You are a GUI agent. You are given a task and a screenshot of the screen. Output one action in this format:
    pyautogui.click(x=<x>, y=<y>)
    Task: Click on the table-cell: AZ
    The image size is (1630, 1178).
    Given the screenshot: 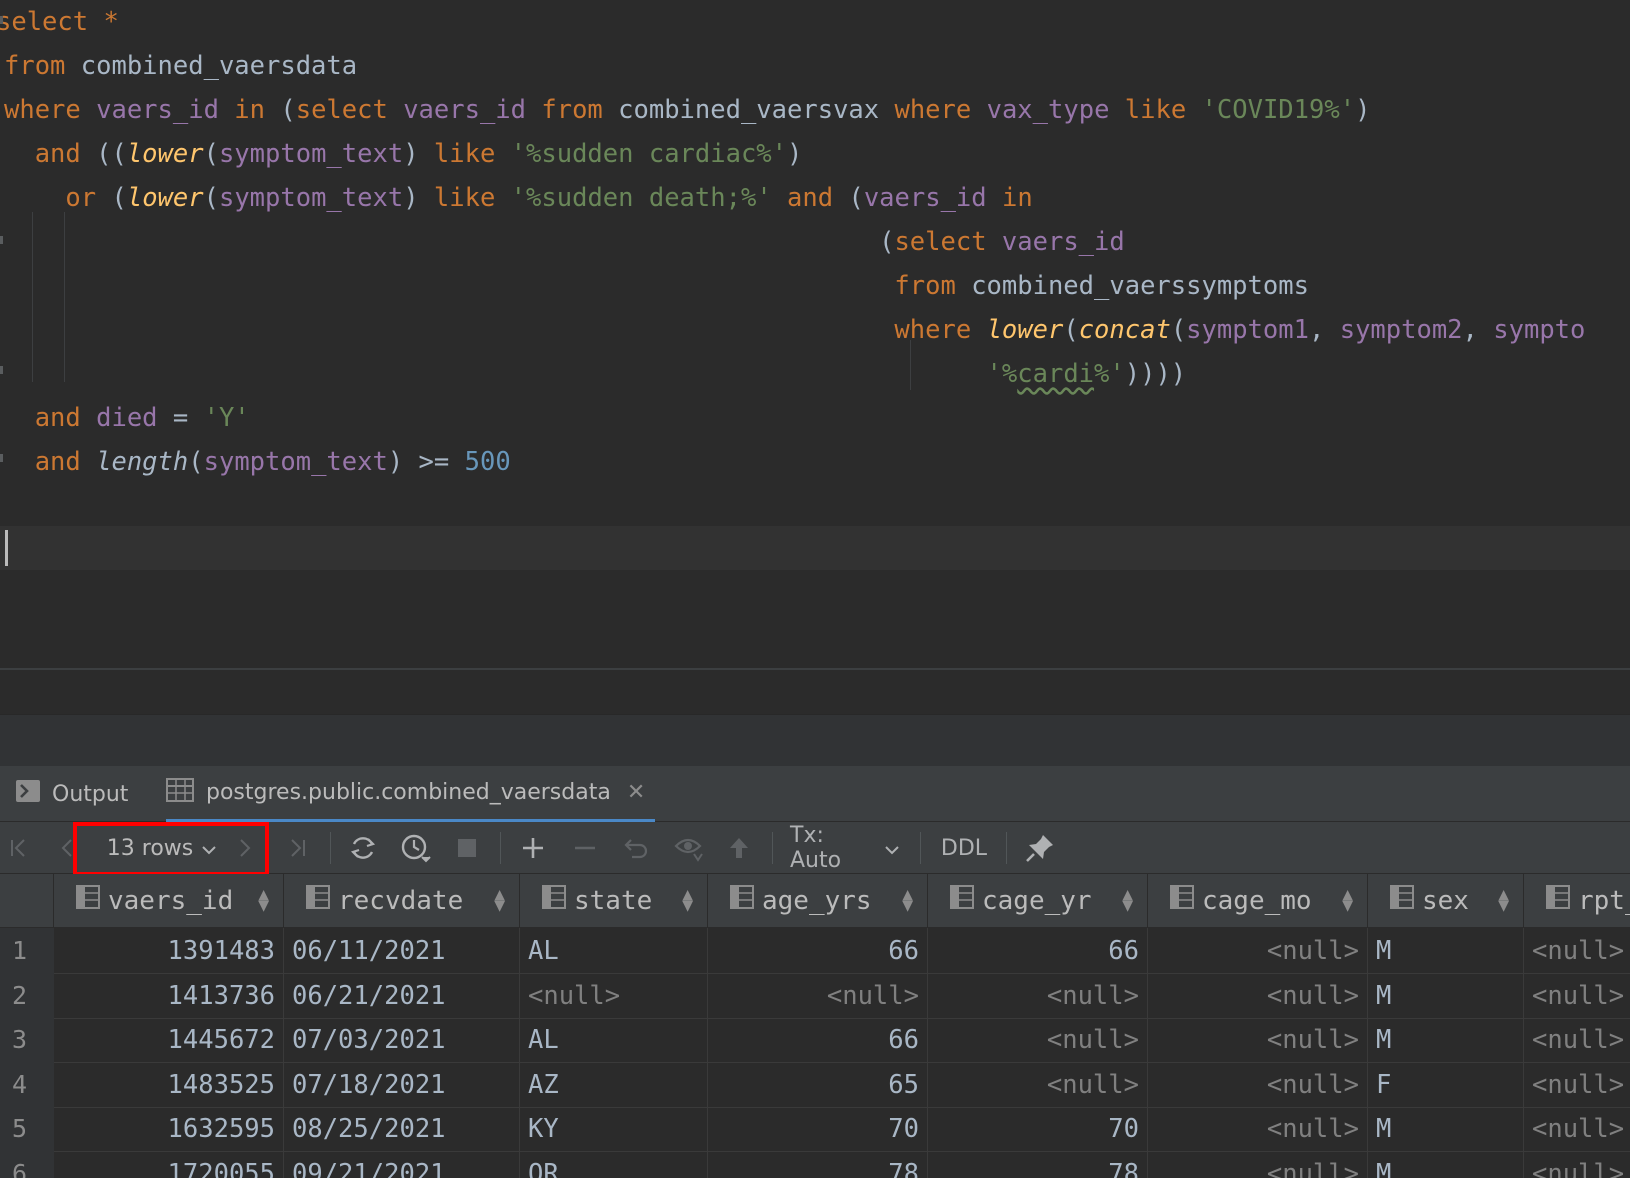 What is the action you would take?
    pyautogui.click(x=614, y=1084)
    